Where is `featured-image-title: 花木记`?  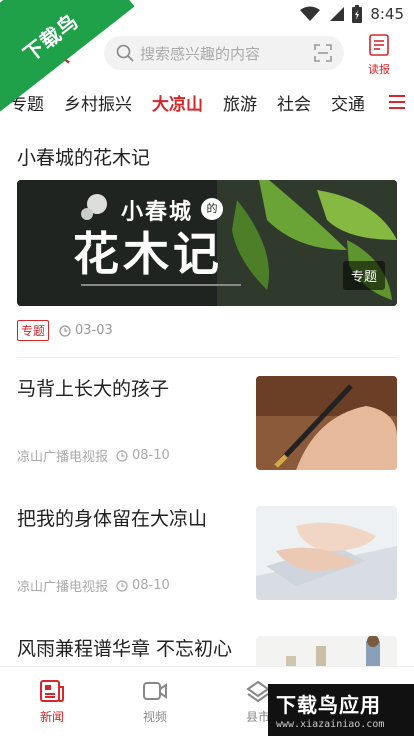 featured-image-title: 花木记 is located at coordinates (148, 254).